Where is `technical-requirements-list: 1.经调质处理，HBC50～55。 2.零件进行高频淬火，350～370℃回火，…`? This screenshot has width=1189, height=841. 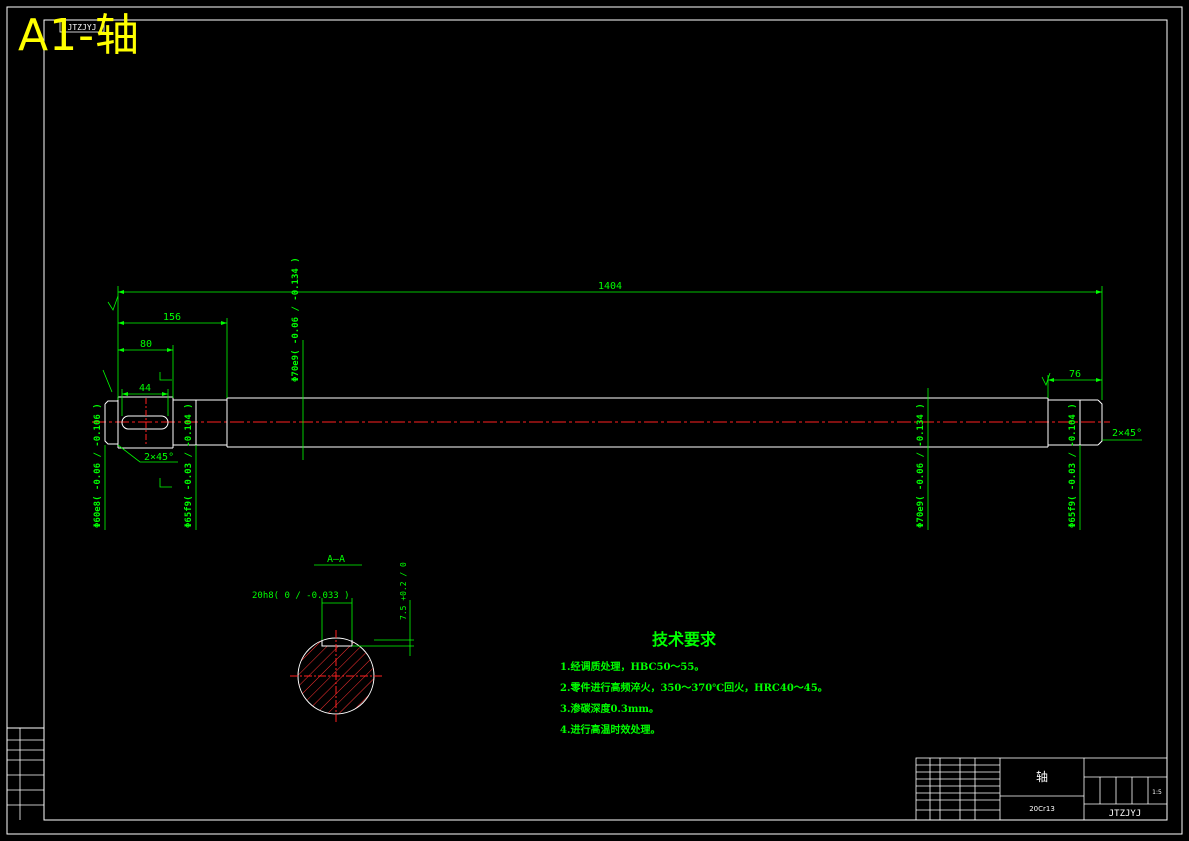 technical-requirements-list: 1.经调质处理，HBC50～55。 2.零件进行高频淬火，350～370℃回火，… is located at coordinates (694, 699).